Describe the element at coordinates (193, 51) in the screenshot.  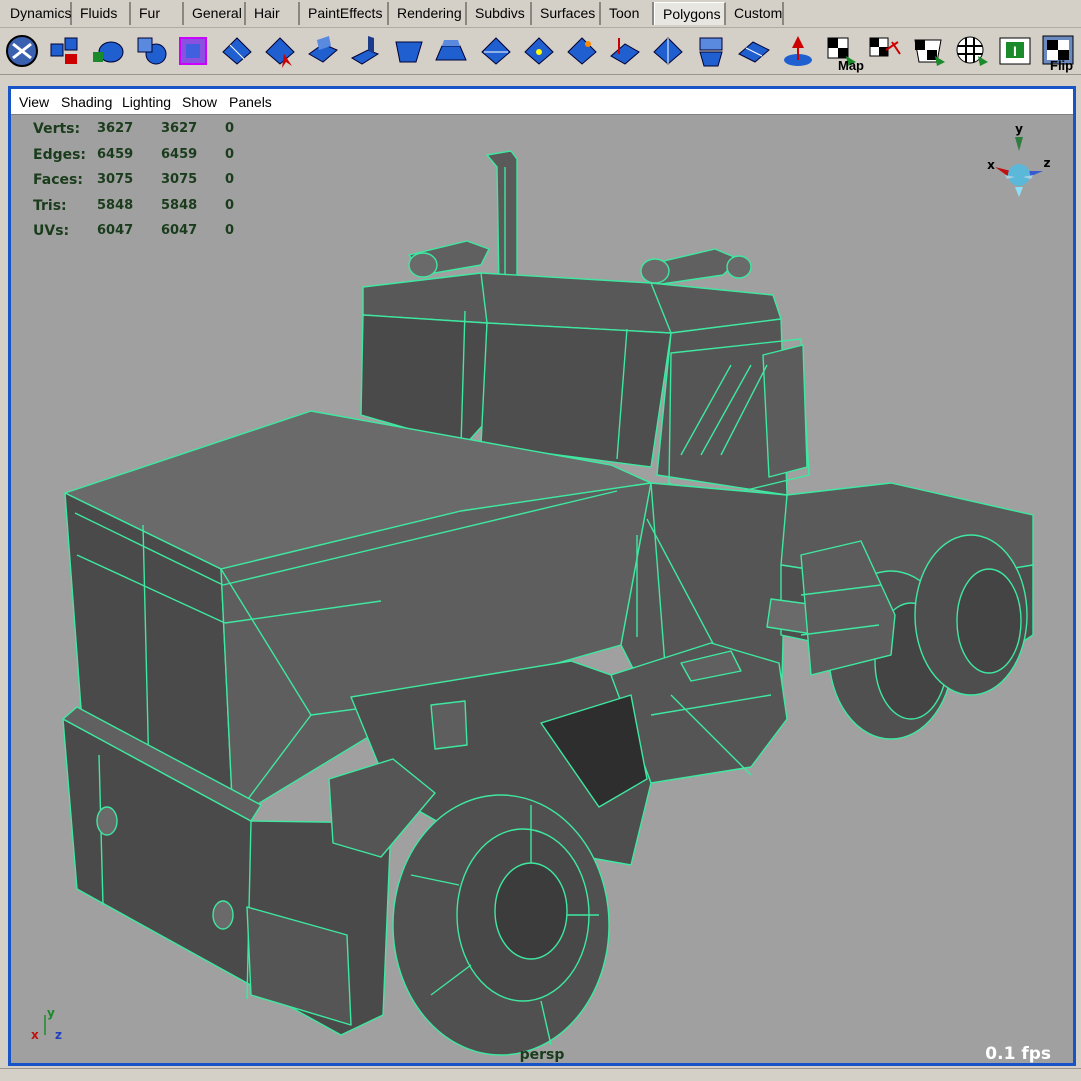
I see `smooth-proxy-icon` at that location.